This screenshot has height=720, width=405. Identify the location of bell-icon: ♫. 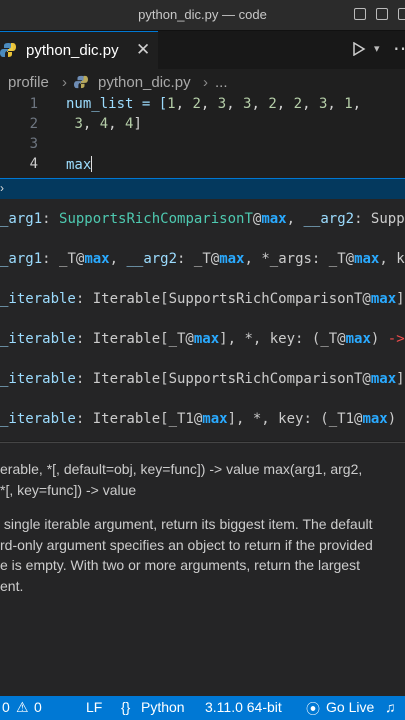
(390, 707).